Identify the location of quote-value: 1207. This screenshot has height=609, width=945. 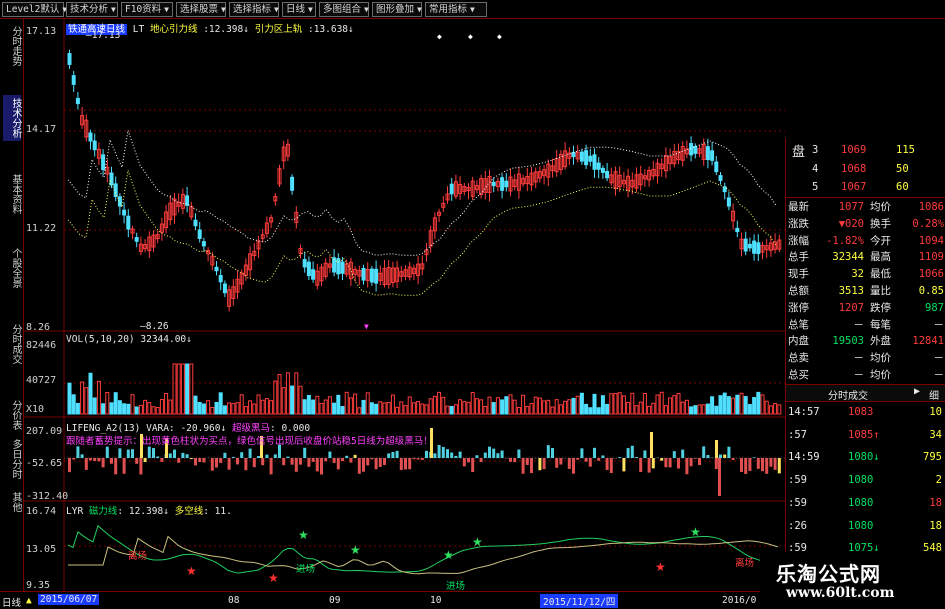
(851, 307).